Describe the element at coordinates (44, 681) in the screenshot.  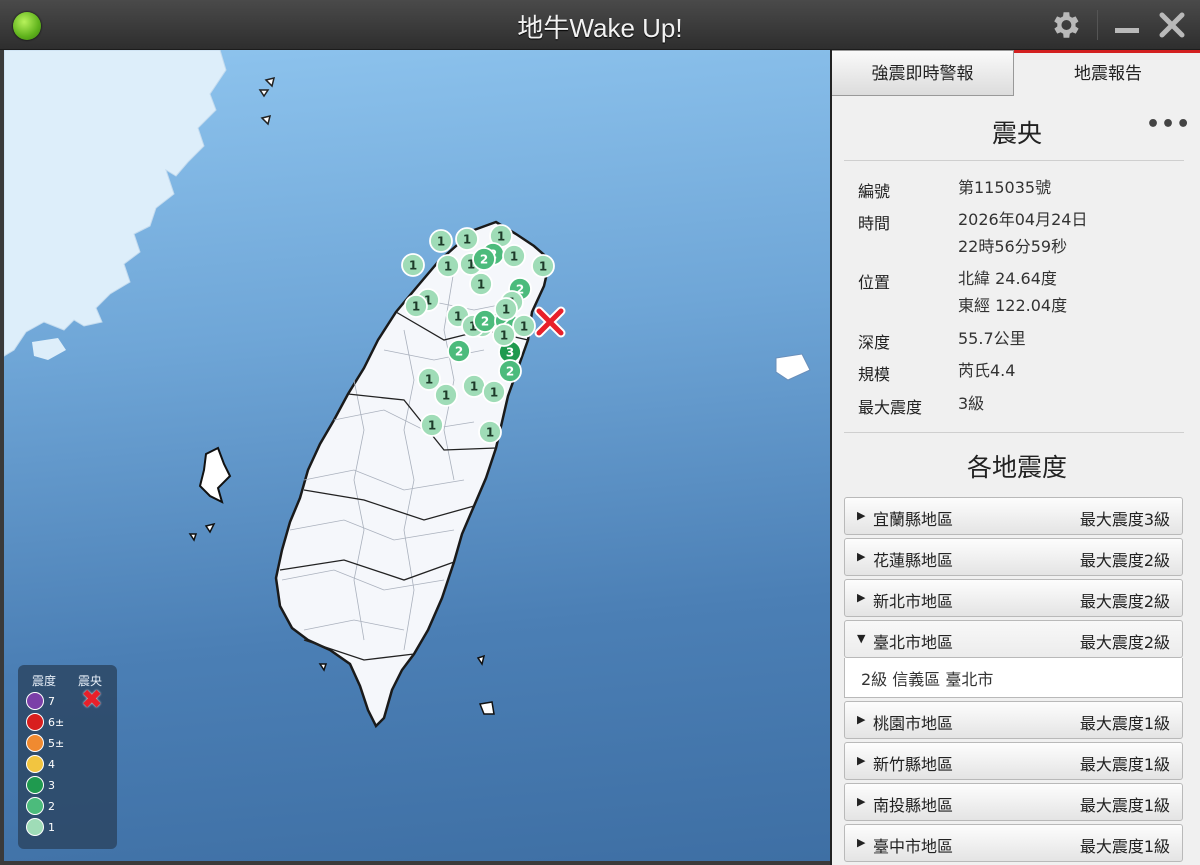
I see `legend-intensity-header: 震度` at that location.